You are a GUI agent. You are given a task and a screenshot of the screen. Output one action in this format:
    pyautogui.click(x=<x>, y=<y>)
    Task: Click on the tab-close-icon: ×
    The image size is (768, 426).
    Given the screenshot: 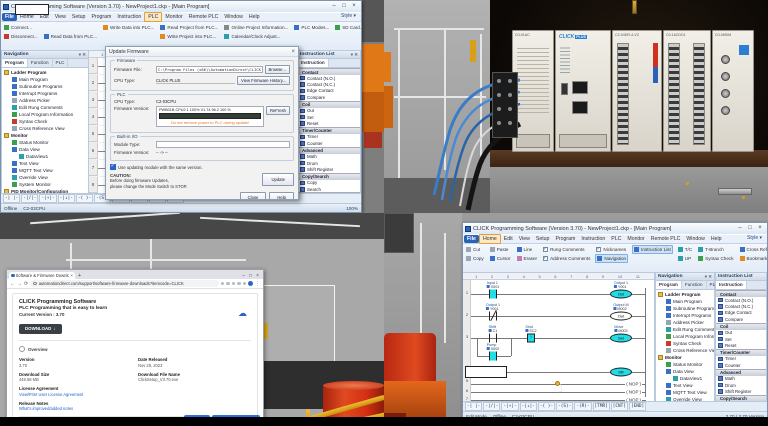 What is the action you would take?
    pyautogui.click(x=71, y=275)
    